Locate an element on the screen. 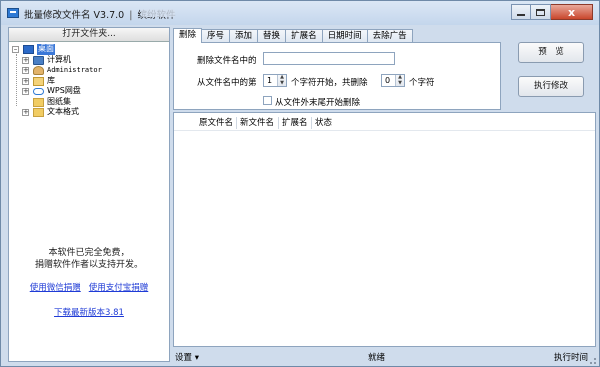 The image size is (600, 367). free-notice-line1: 本软件已完全免费， is located at coordinates (89, 253).